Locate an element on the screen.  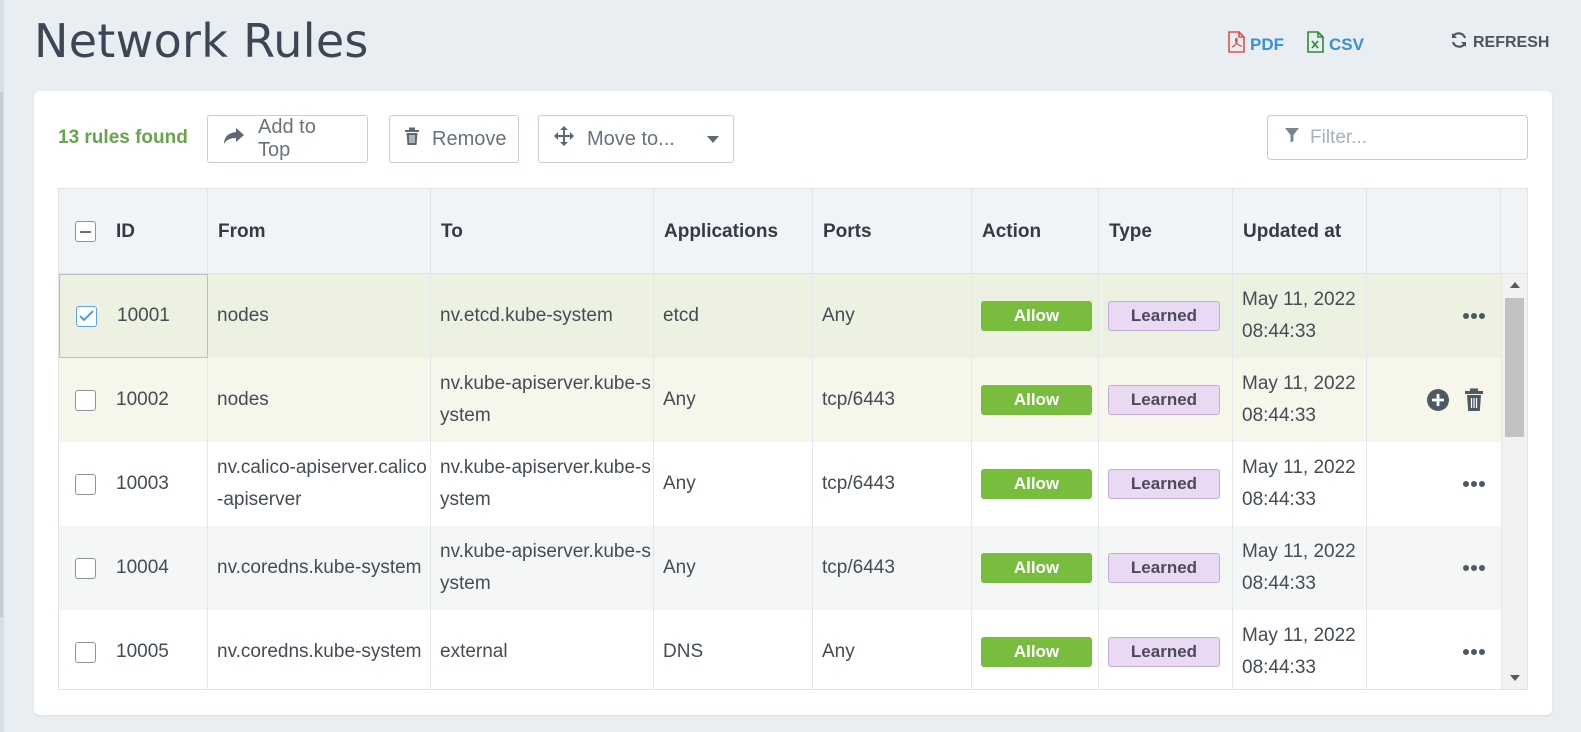
add-to-top-button: Add to Top is located at coordinates (287, 139).